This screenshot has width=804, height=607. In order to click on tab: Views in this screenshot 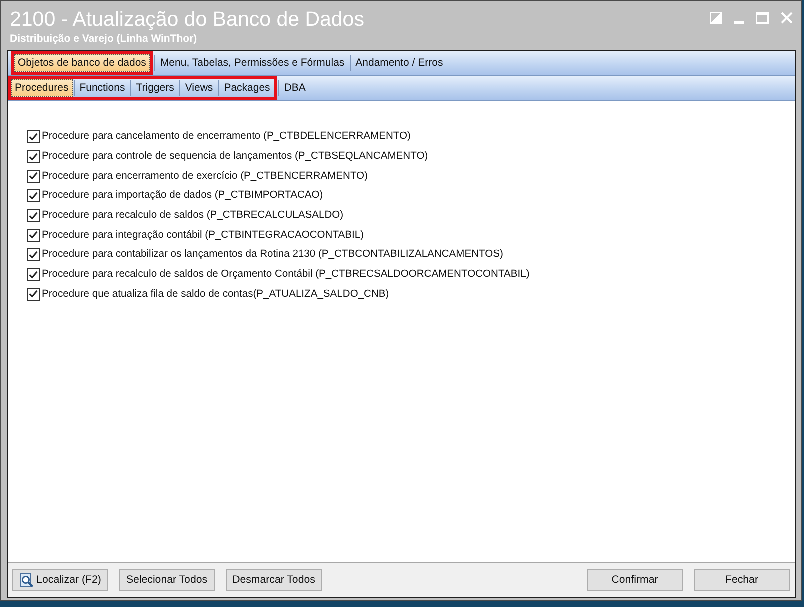, I will do `click(199, 88)`.